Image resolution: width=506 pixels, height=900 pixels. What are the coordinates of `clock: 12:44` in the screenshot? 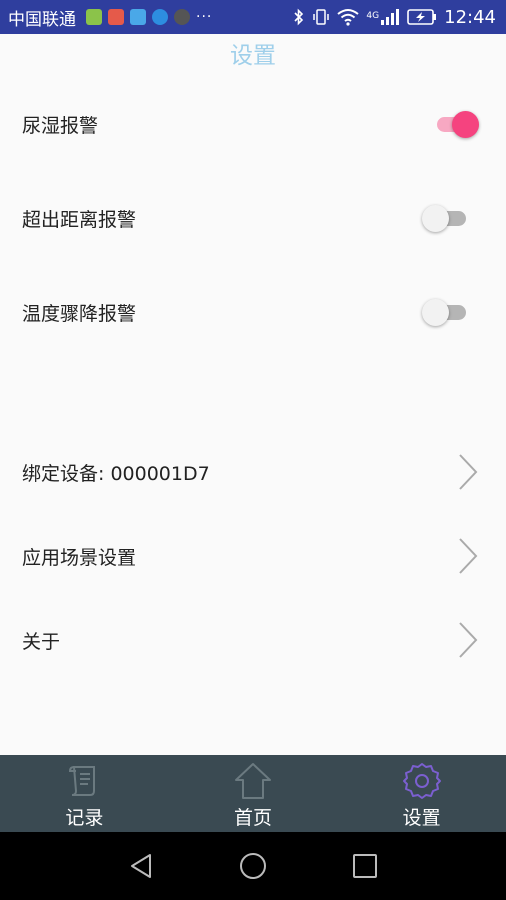 It's located at (470, 17).